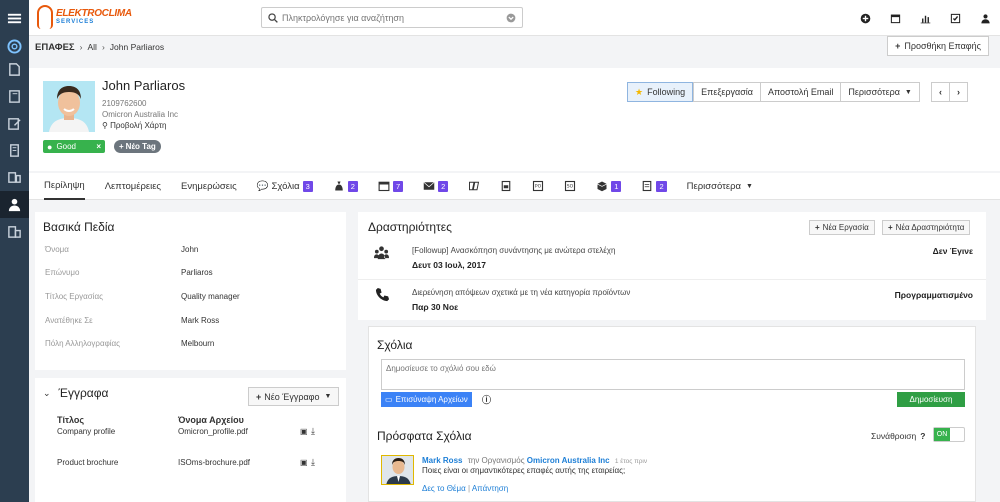 This screenshot has height=502, width=1000. What do you see at coordinates (213, 431) in the screenshot?
I see `doc-file: Omicron_profile.pdf` at bounding box center [213, 431].